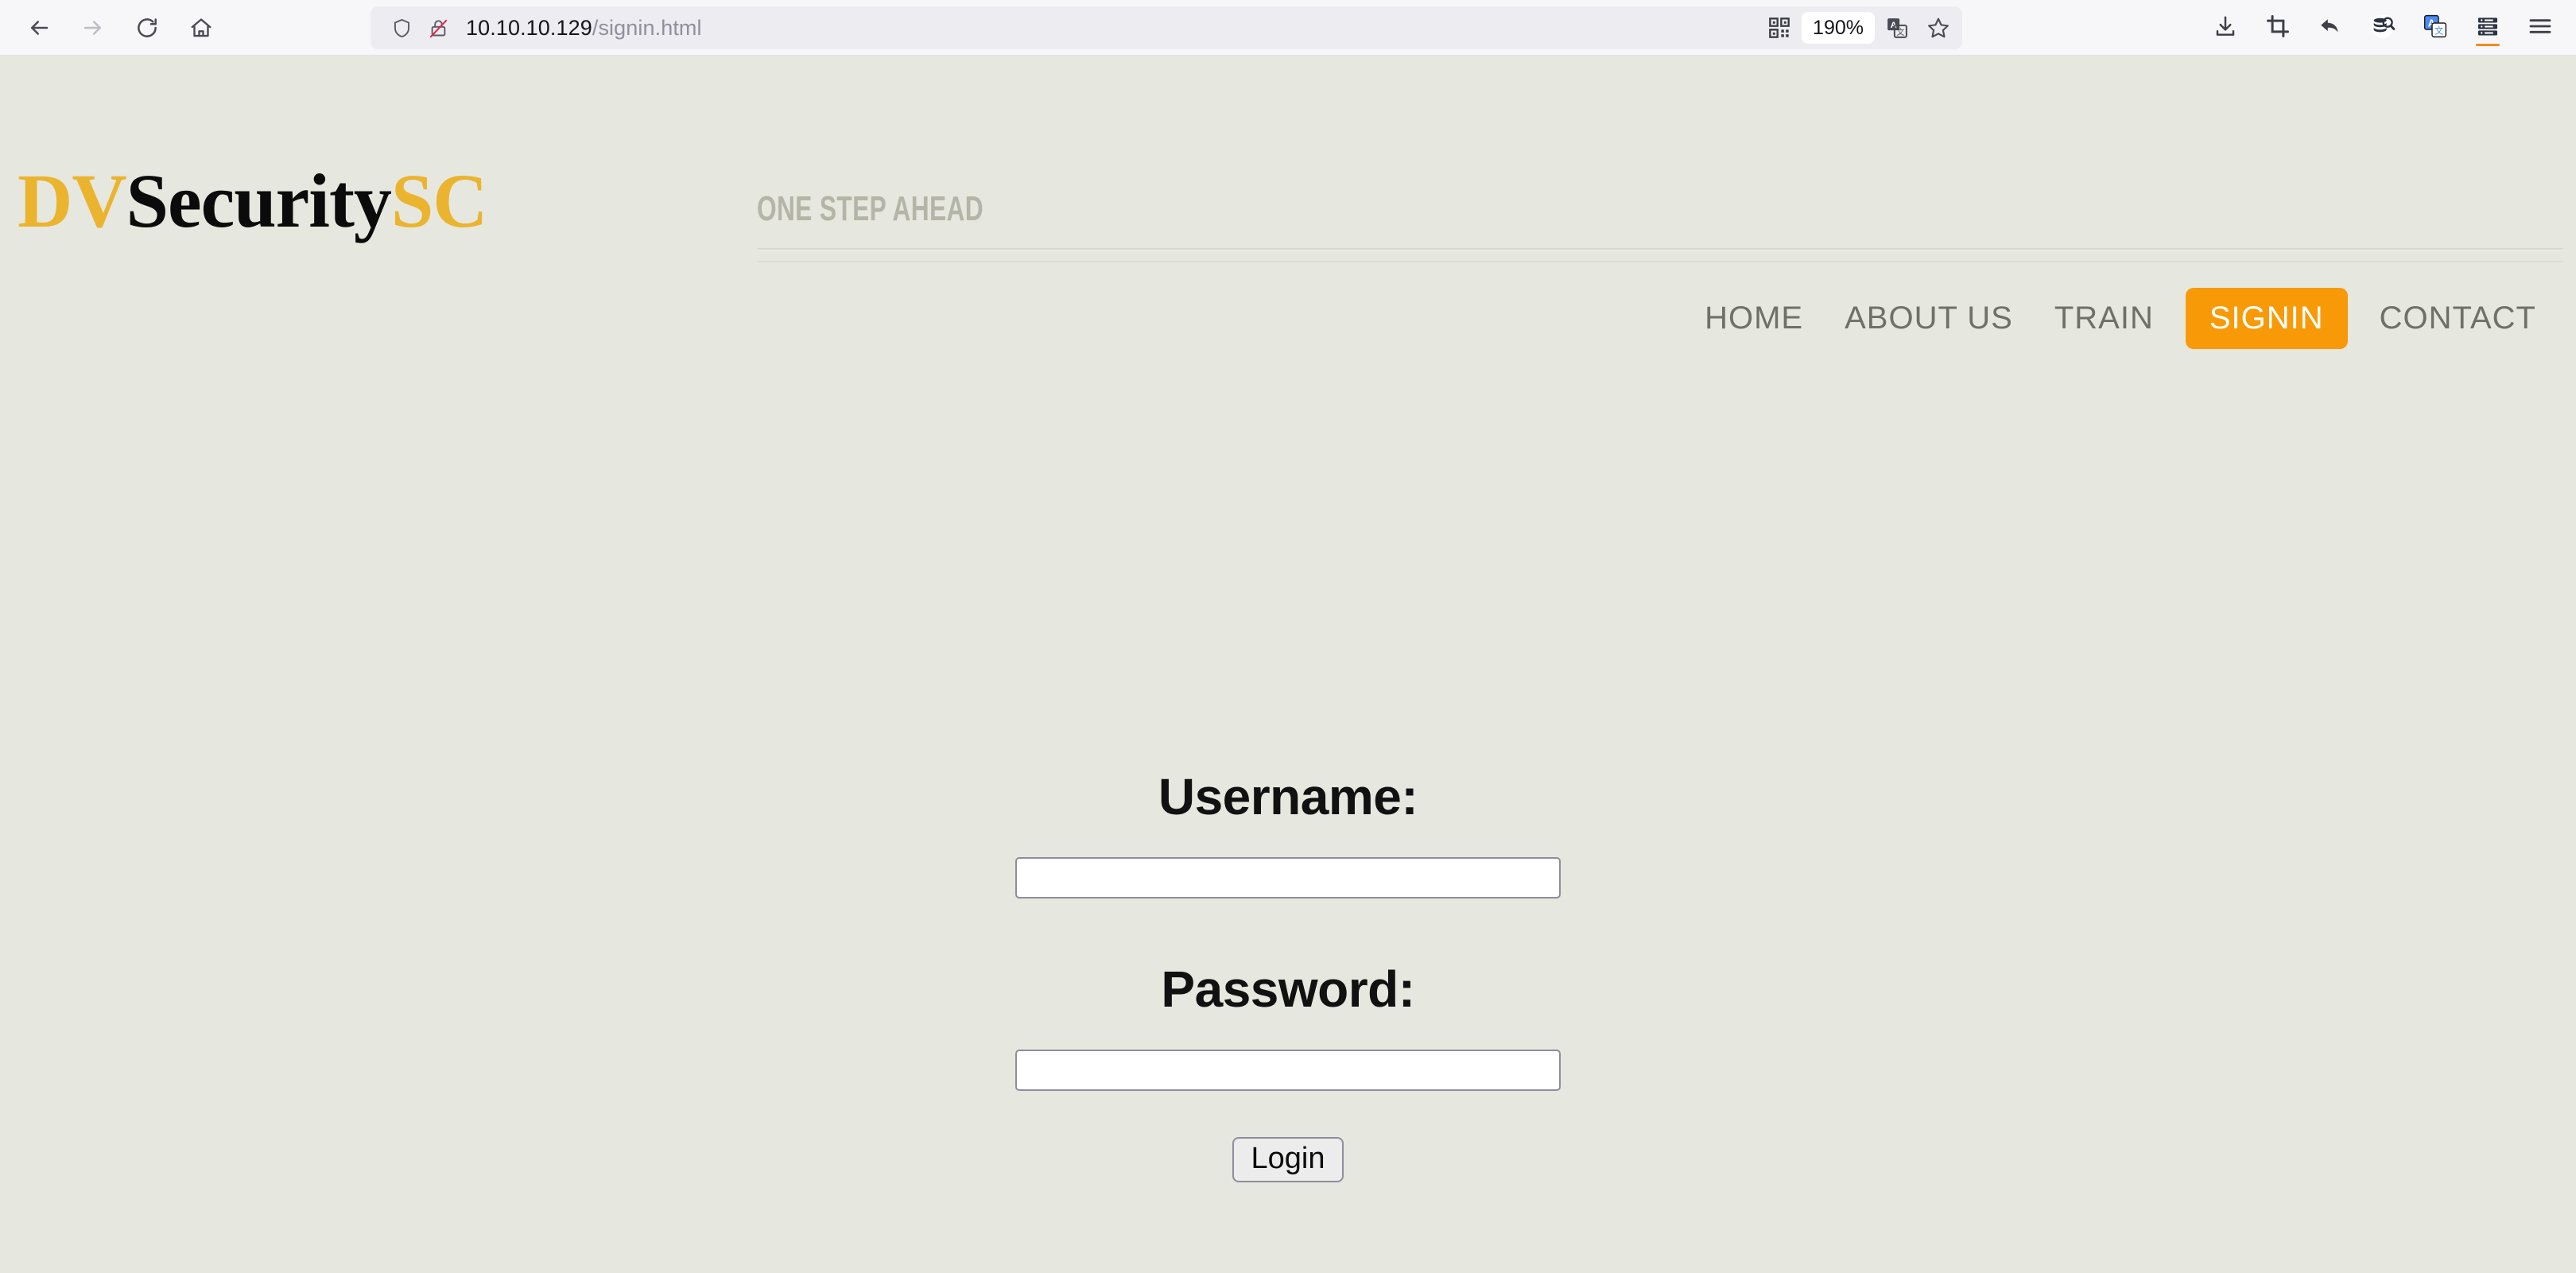 The width and height of the screenshot is (2576, 1273). I want to click on site-logo: DVSecuritySC, so click(252, 201).